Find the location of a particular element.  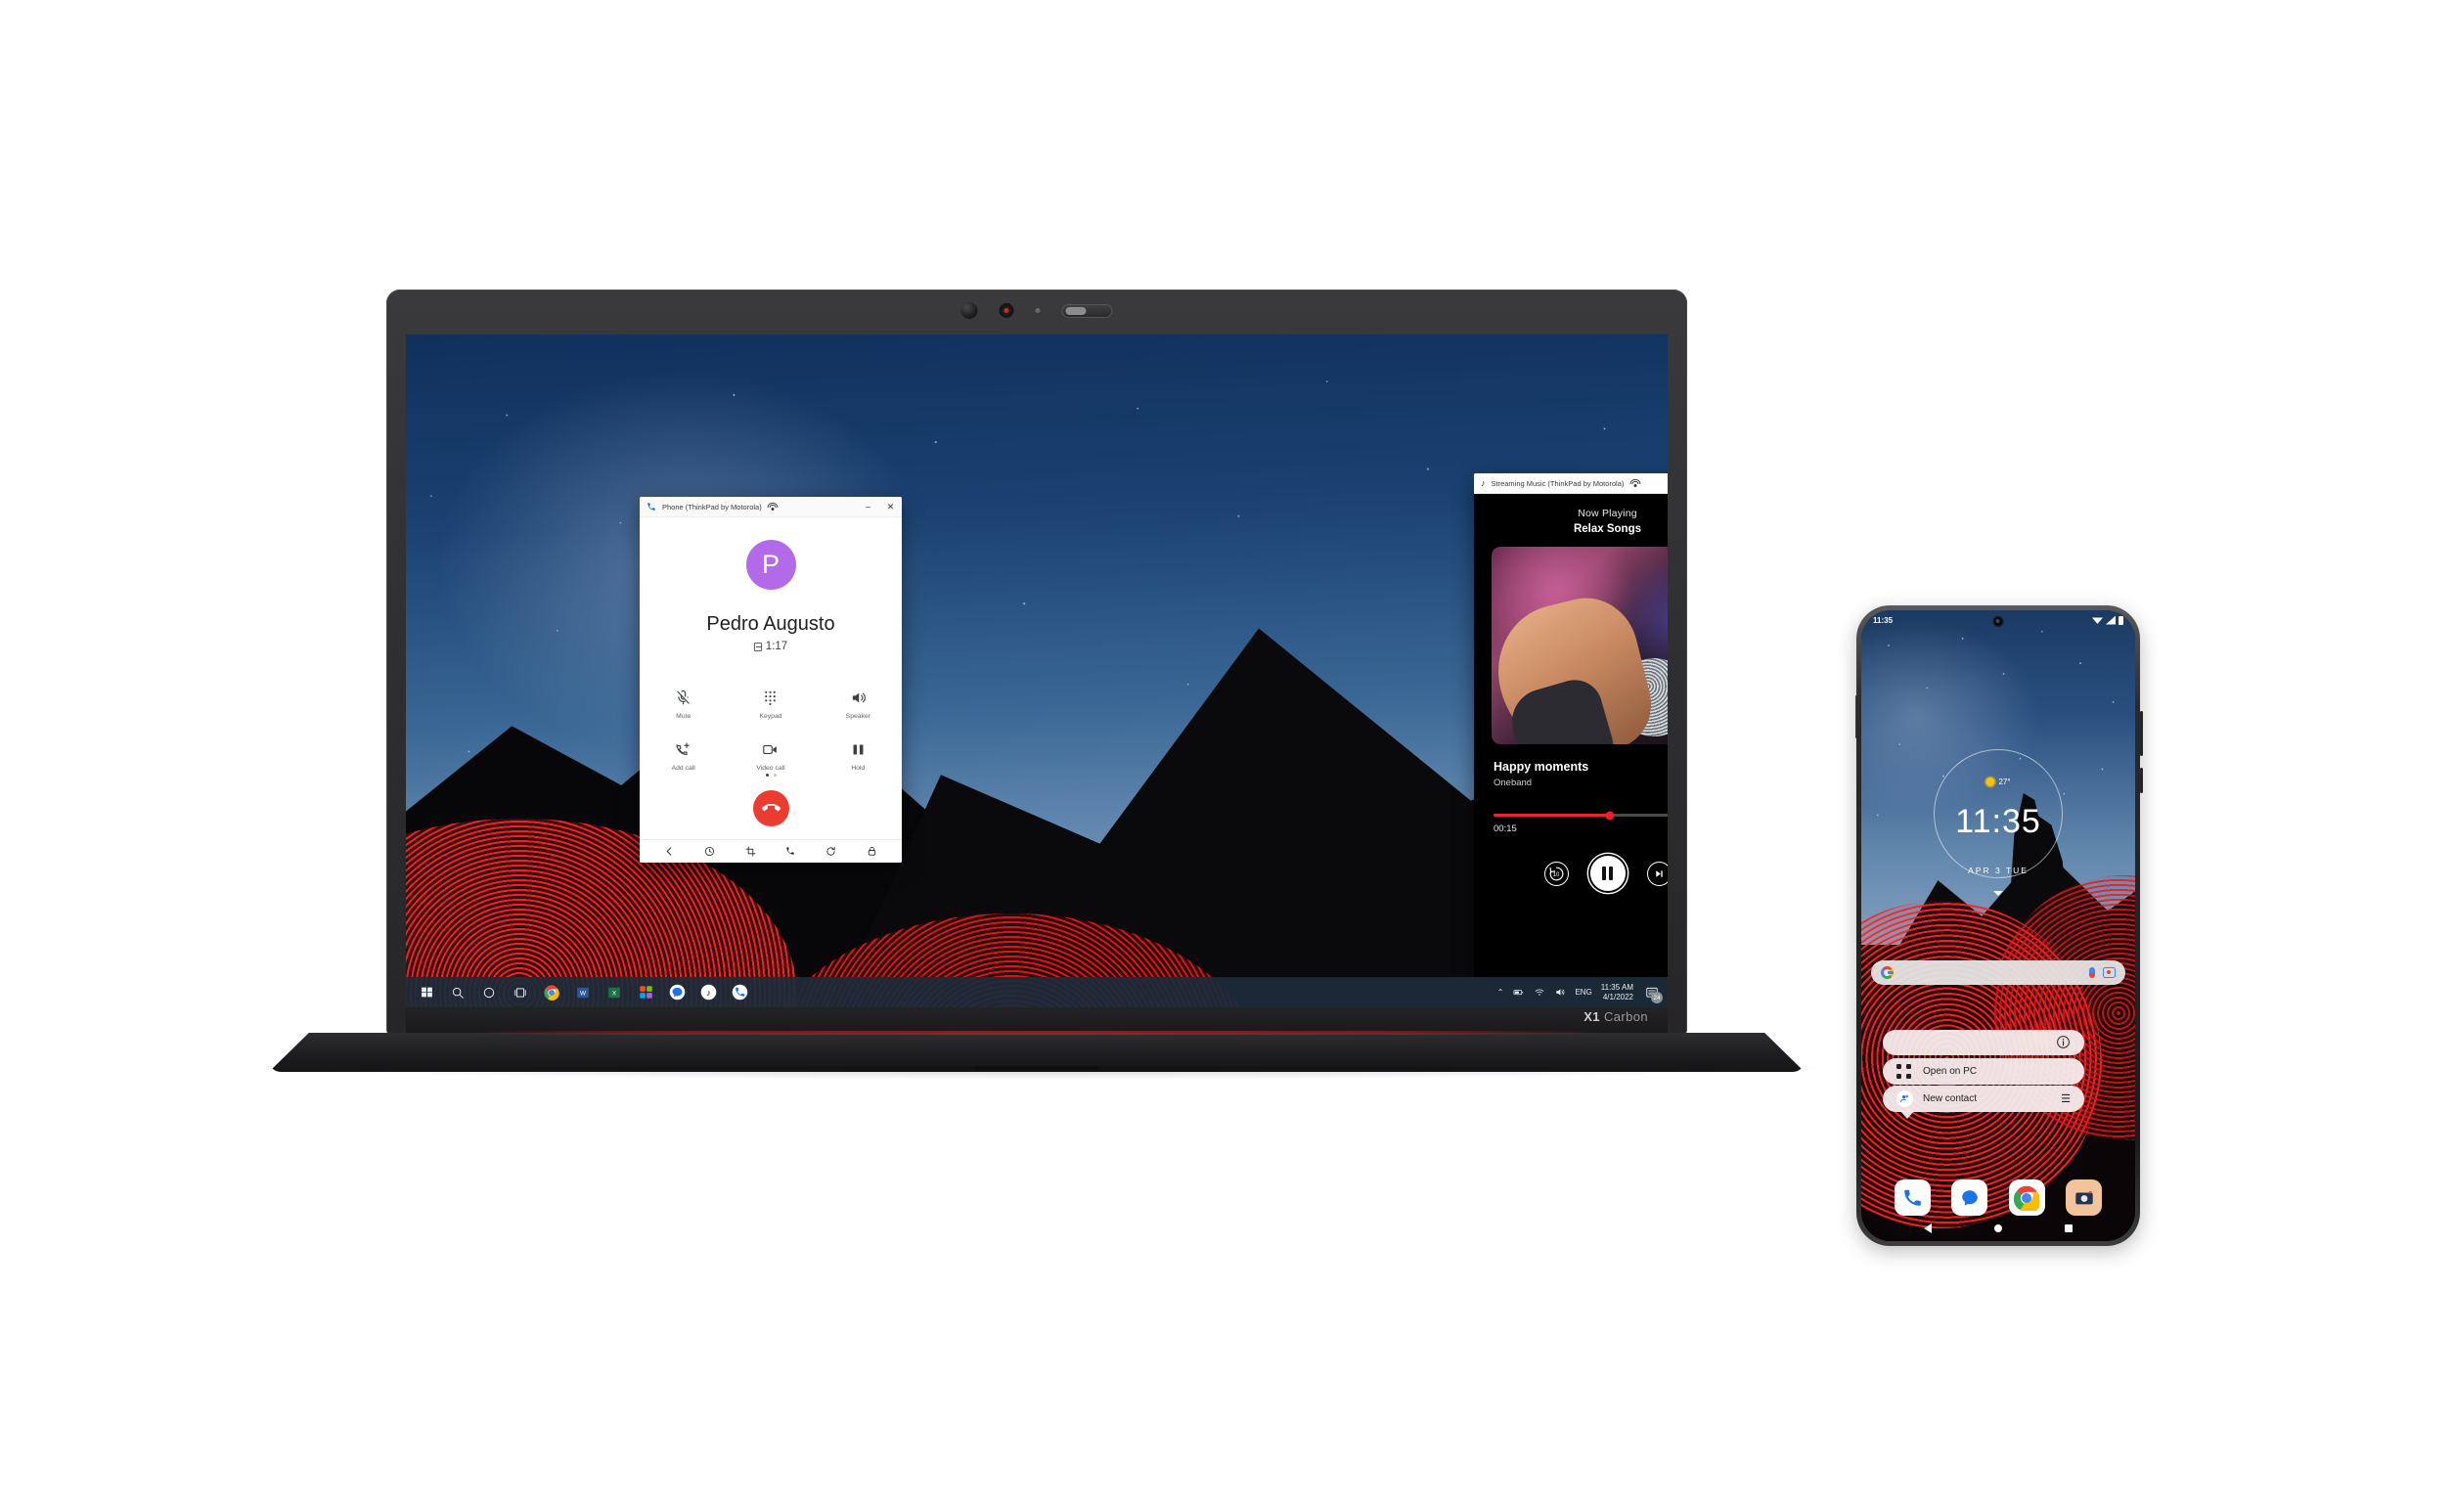

messages-app-icon is located at coordinates (1970, 1198).